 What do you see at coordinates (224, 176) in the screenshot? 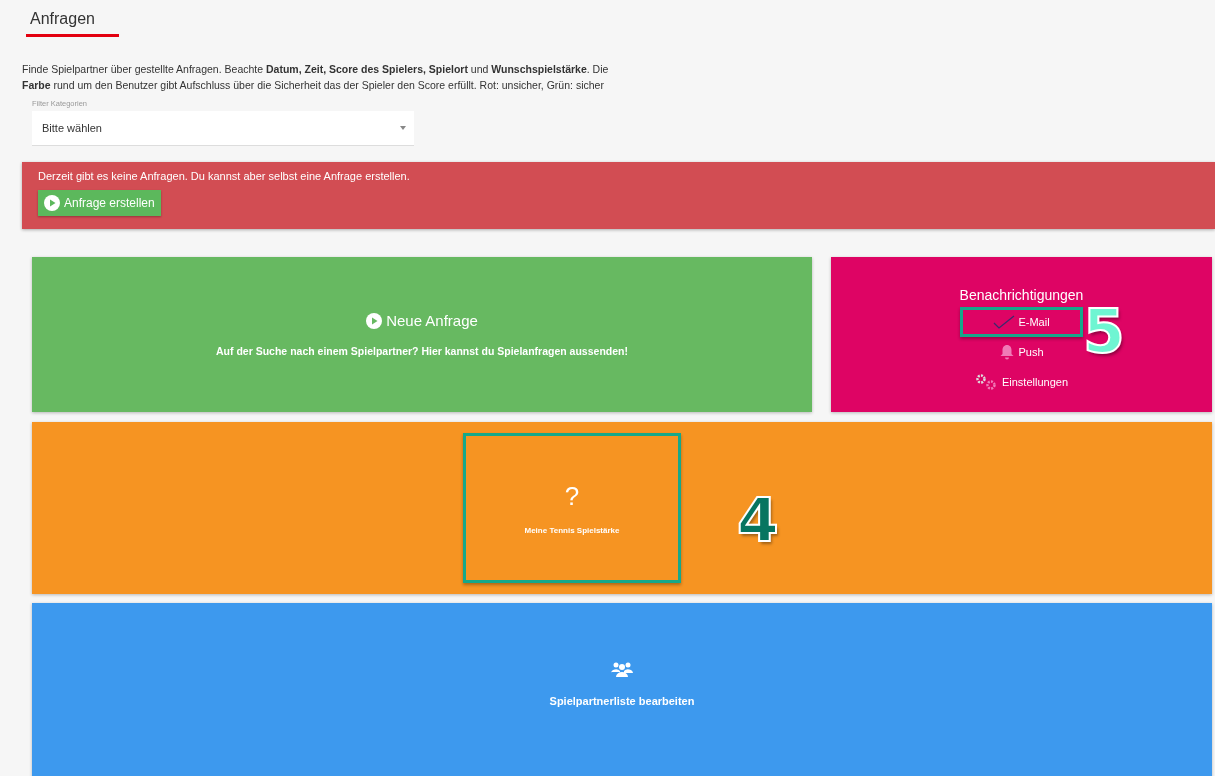
I see `alert-message: Derzeit gibt es keine Anfragen. Du kannst aber selbst eine Anfrage erstellen.` at bounding box center [224, 176].